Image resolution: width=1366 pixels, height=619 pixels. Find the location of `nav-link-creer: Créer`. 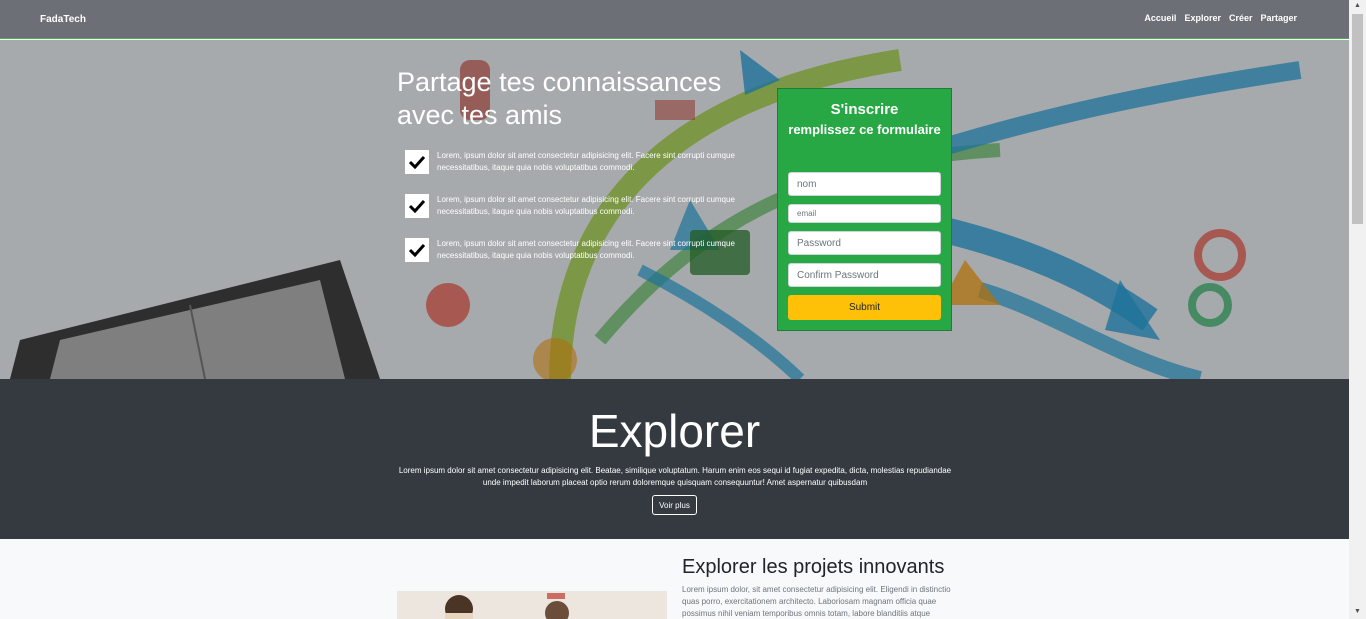

nav-link-creer: Créer is located at coordinates (1241, 18).